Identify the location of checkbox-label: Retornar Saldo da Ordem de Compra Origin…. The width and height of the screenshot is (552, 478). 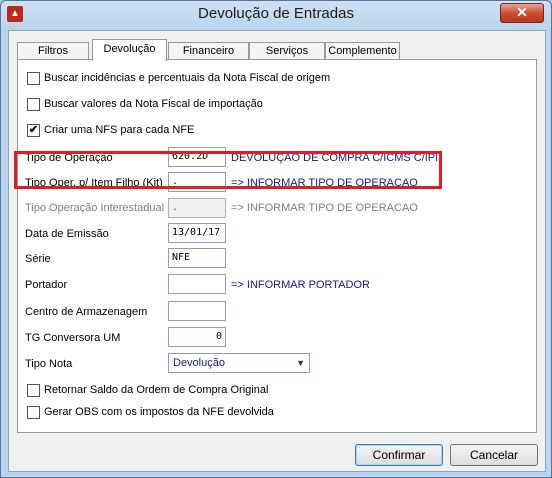
(156, 390).